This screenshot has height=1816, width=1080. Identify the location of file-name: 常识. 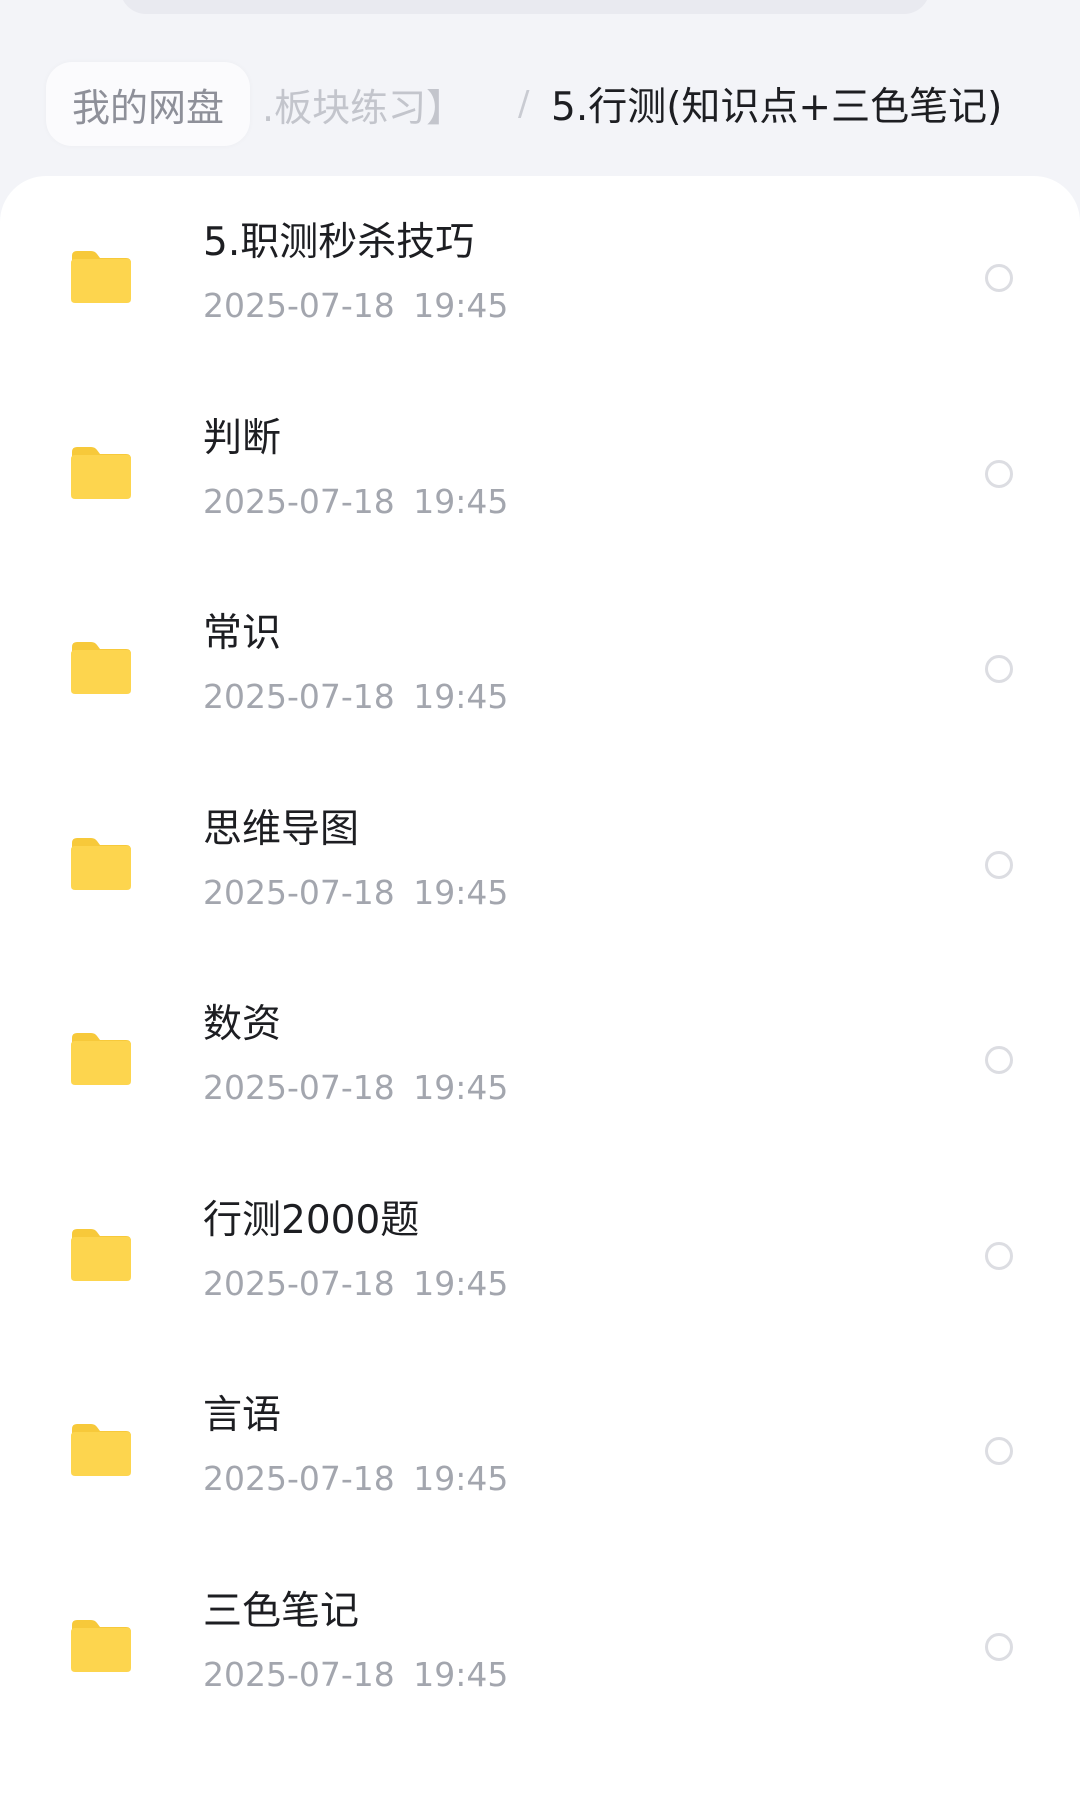
(242, 633).